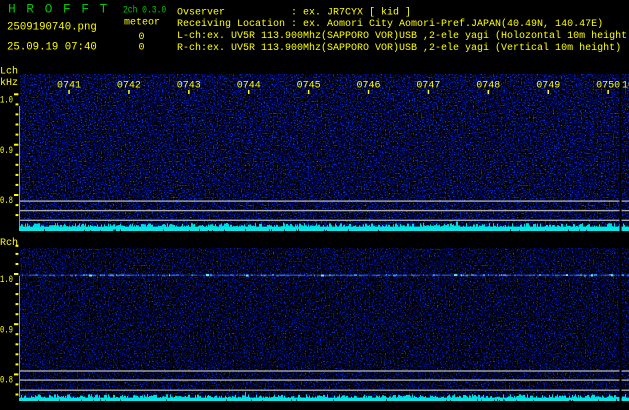  Describe the element at coordinates (488, 86) in the screenshot. I see `svg-text: 0748` at that location.